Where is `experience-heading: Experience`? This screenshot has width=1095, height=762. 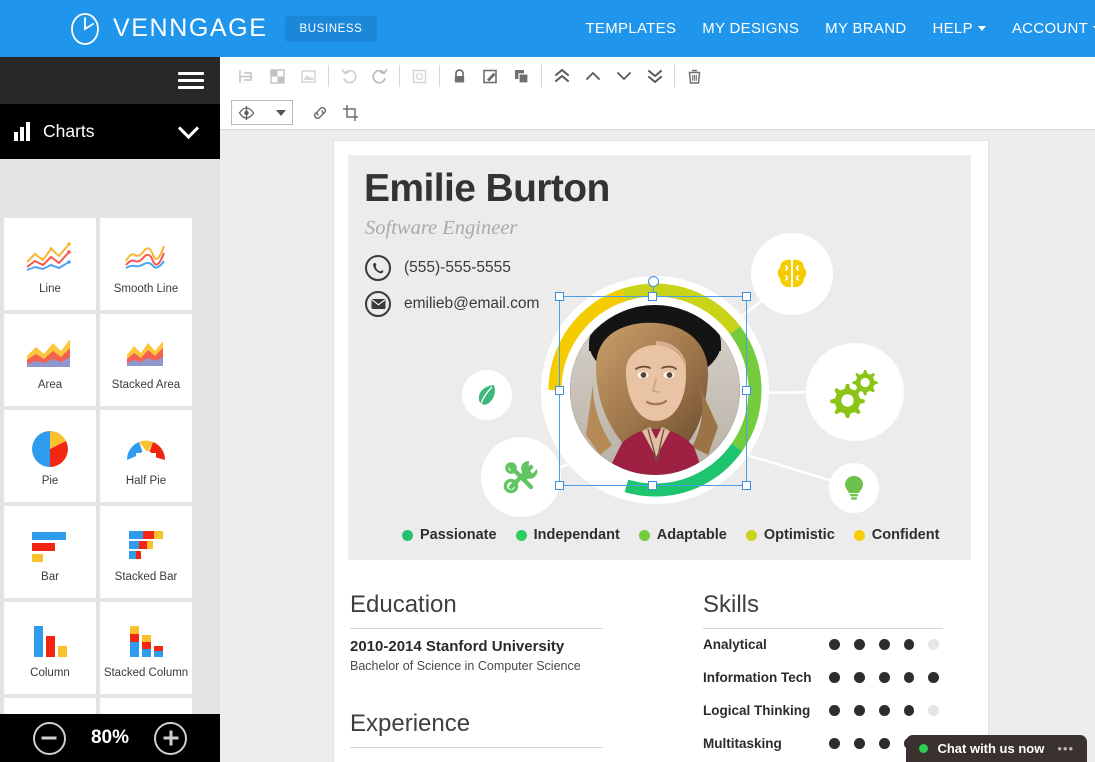
experience-heading: Experience is located at coordinates (410, 724).